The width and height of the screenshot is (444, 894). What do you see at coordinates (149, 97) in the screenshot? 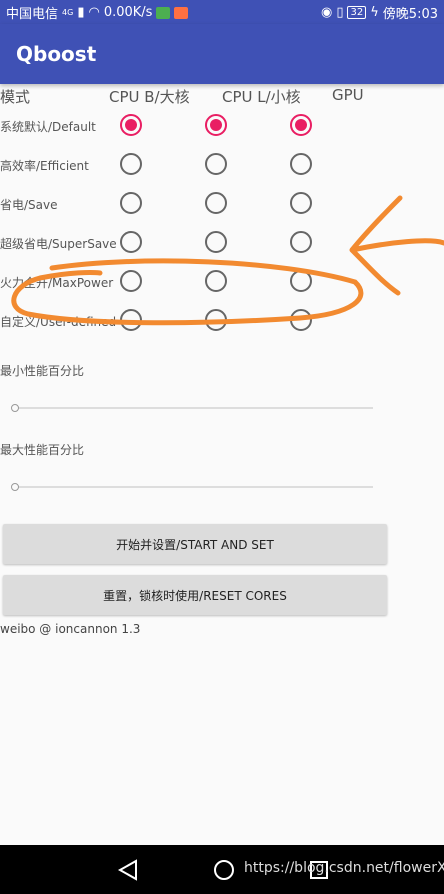
I see `header-cpu-big: CPU B/大核` at bounding box center [149, 97].